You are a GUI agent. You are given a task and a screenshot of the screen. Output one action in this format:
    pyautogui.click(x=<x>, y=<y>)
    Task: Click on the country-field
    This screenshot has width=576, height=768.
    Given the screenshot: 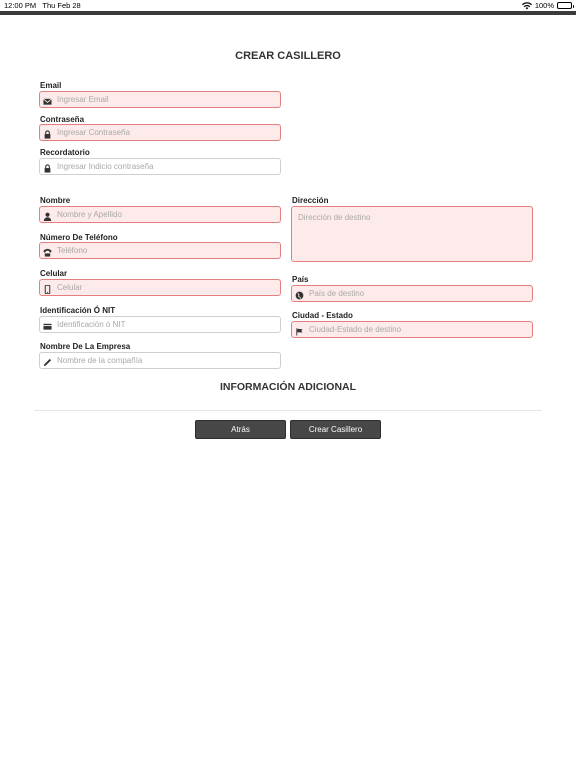 What is the action you would take?
    pyautogui.click(x=412, y=293)
    